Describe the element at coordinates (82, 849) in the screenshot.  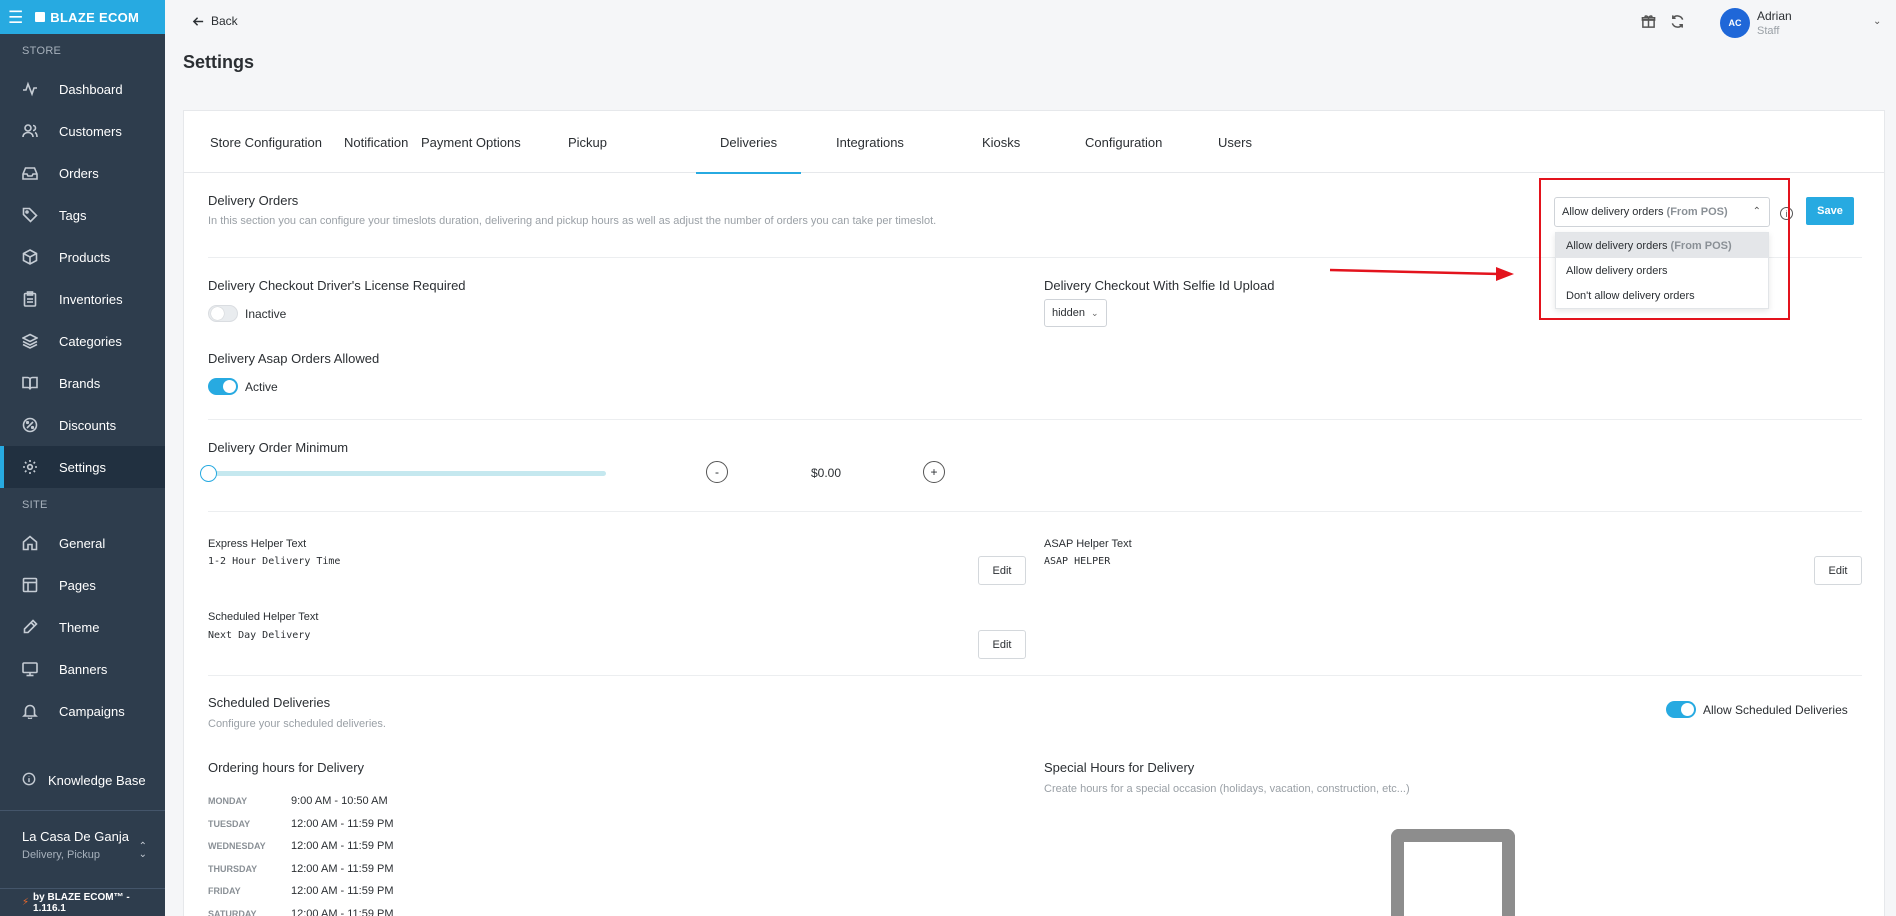
I see `store-switcher: La Casa De Ganja Delivery, Pickup ⌃ ⌄` at that location.